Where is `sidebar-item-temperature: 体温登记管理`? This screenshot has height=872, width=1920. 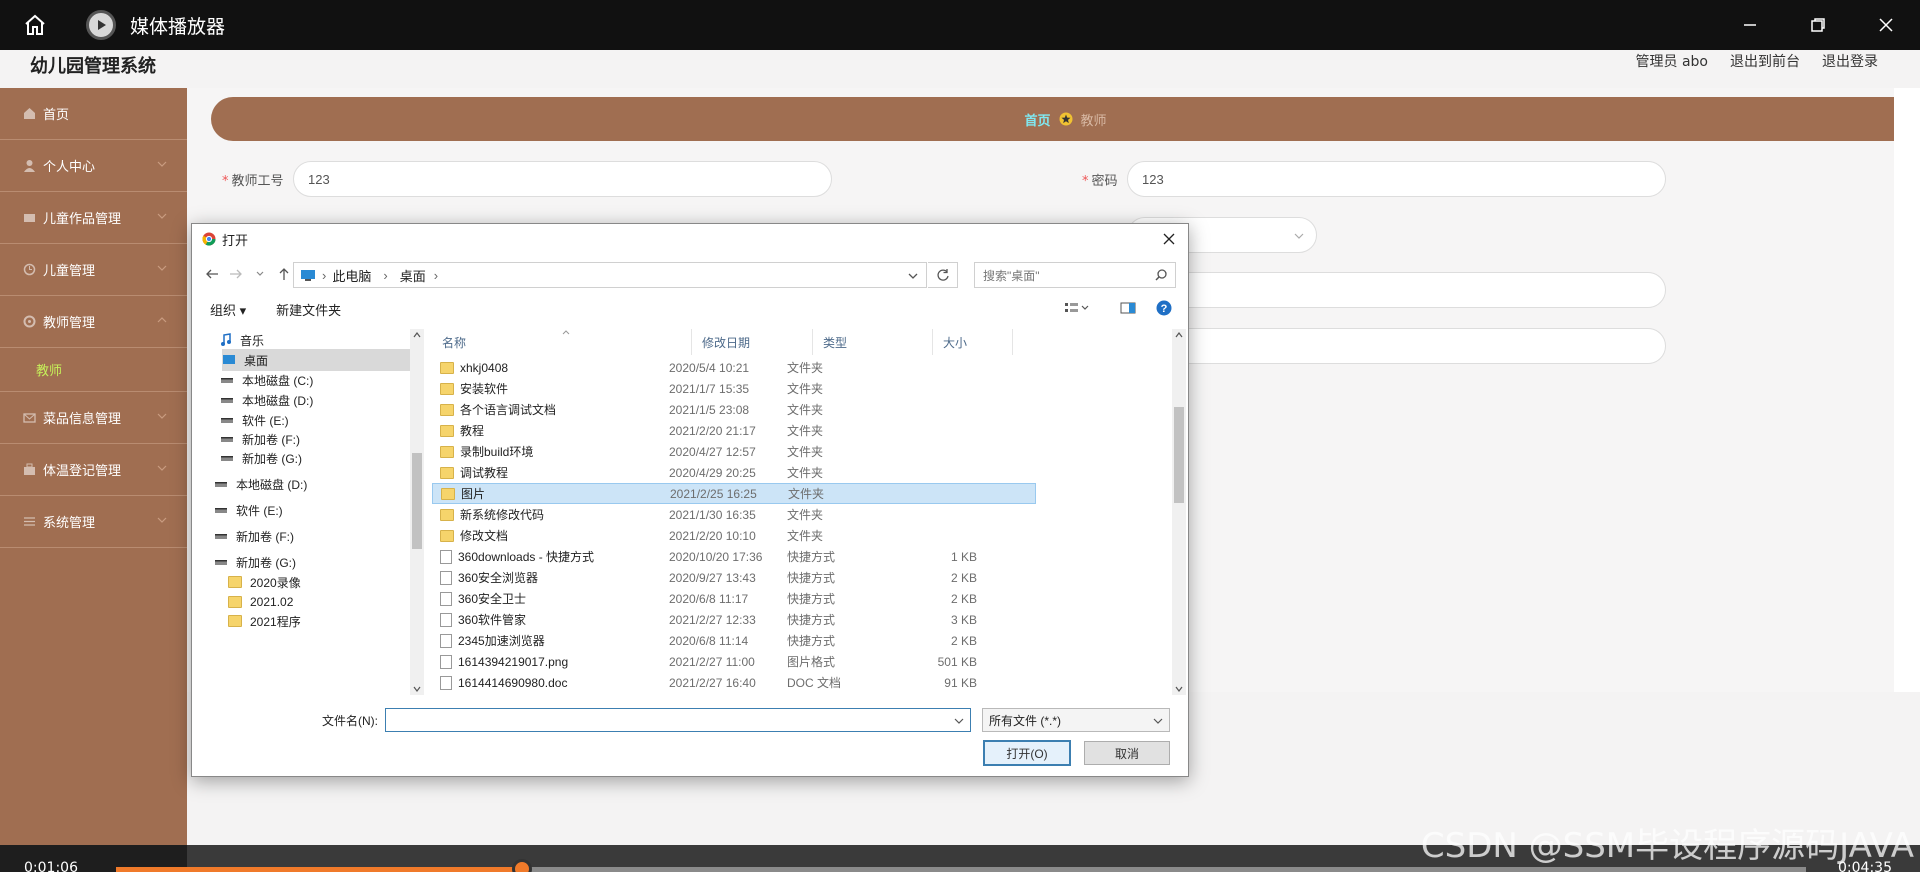
sidebar-item-temperature: 体温登记管理 is located at coordinates (93, 470).